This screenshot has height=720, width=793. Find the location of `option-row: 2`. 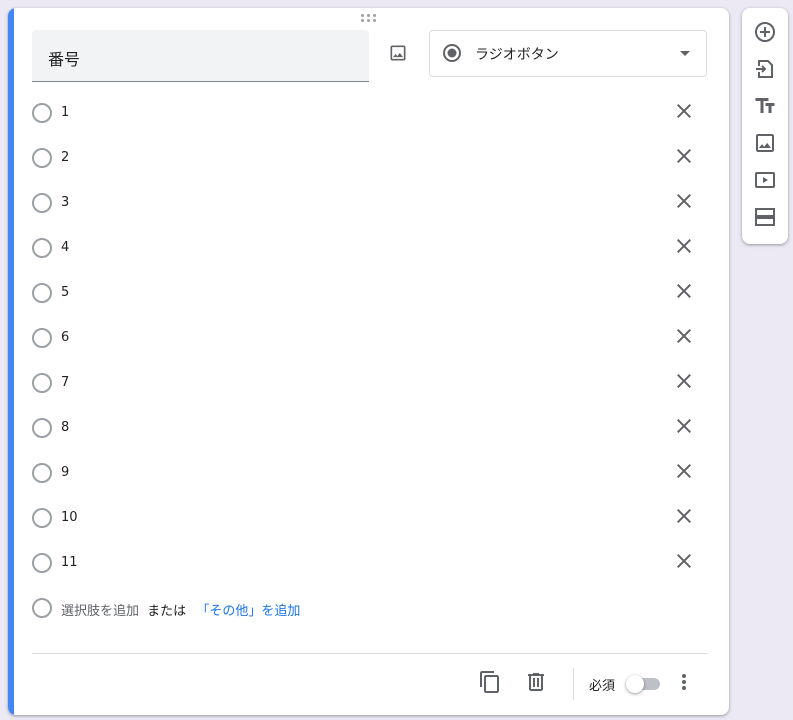

option-row: 2 is located at coordinates (367, 170).